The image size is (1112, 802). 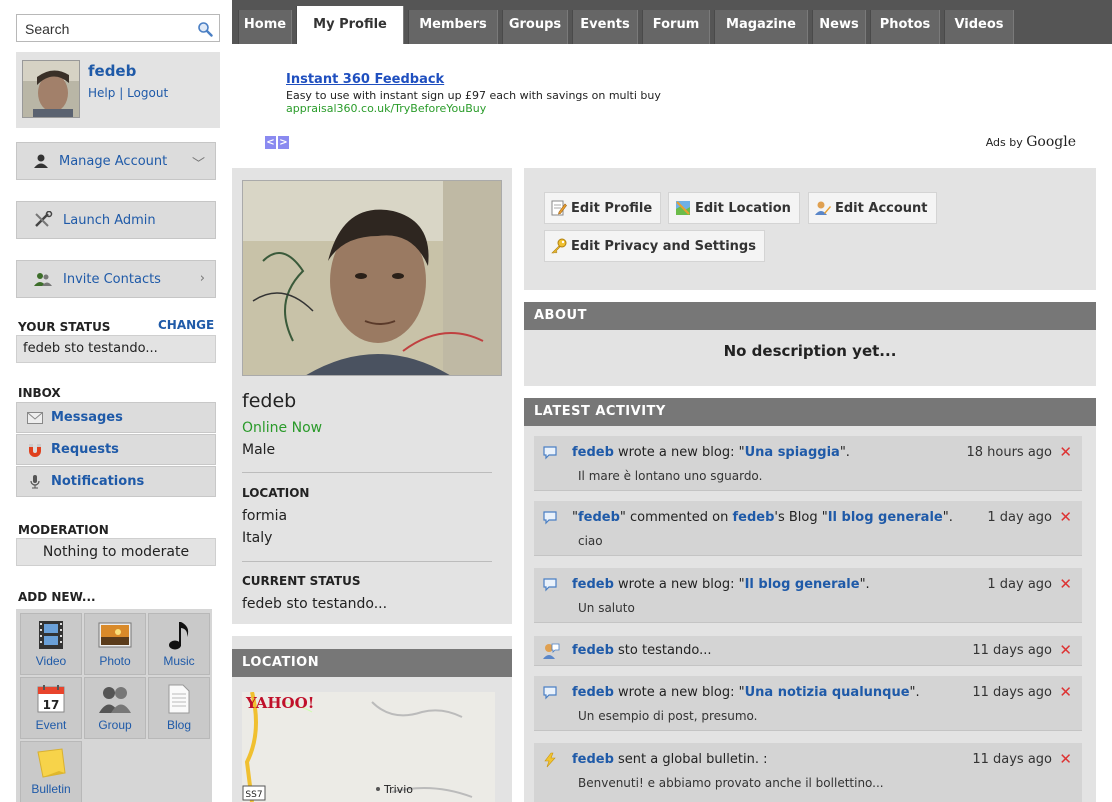 I want to click on profile-city: formia, so click(x=265, y=516).